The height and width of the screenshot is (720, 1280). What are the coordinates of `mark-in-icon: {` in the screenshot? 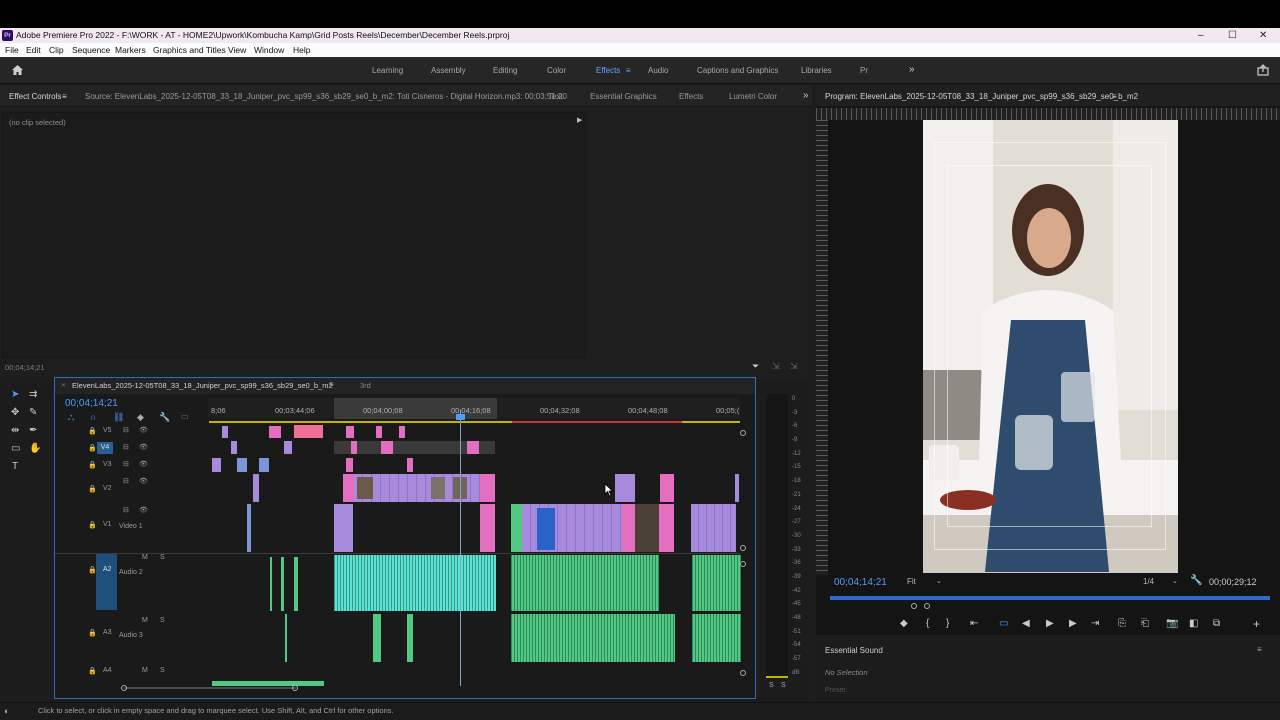 It's located at (927, 623).